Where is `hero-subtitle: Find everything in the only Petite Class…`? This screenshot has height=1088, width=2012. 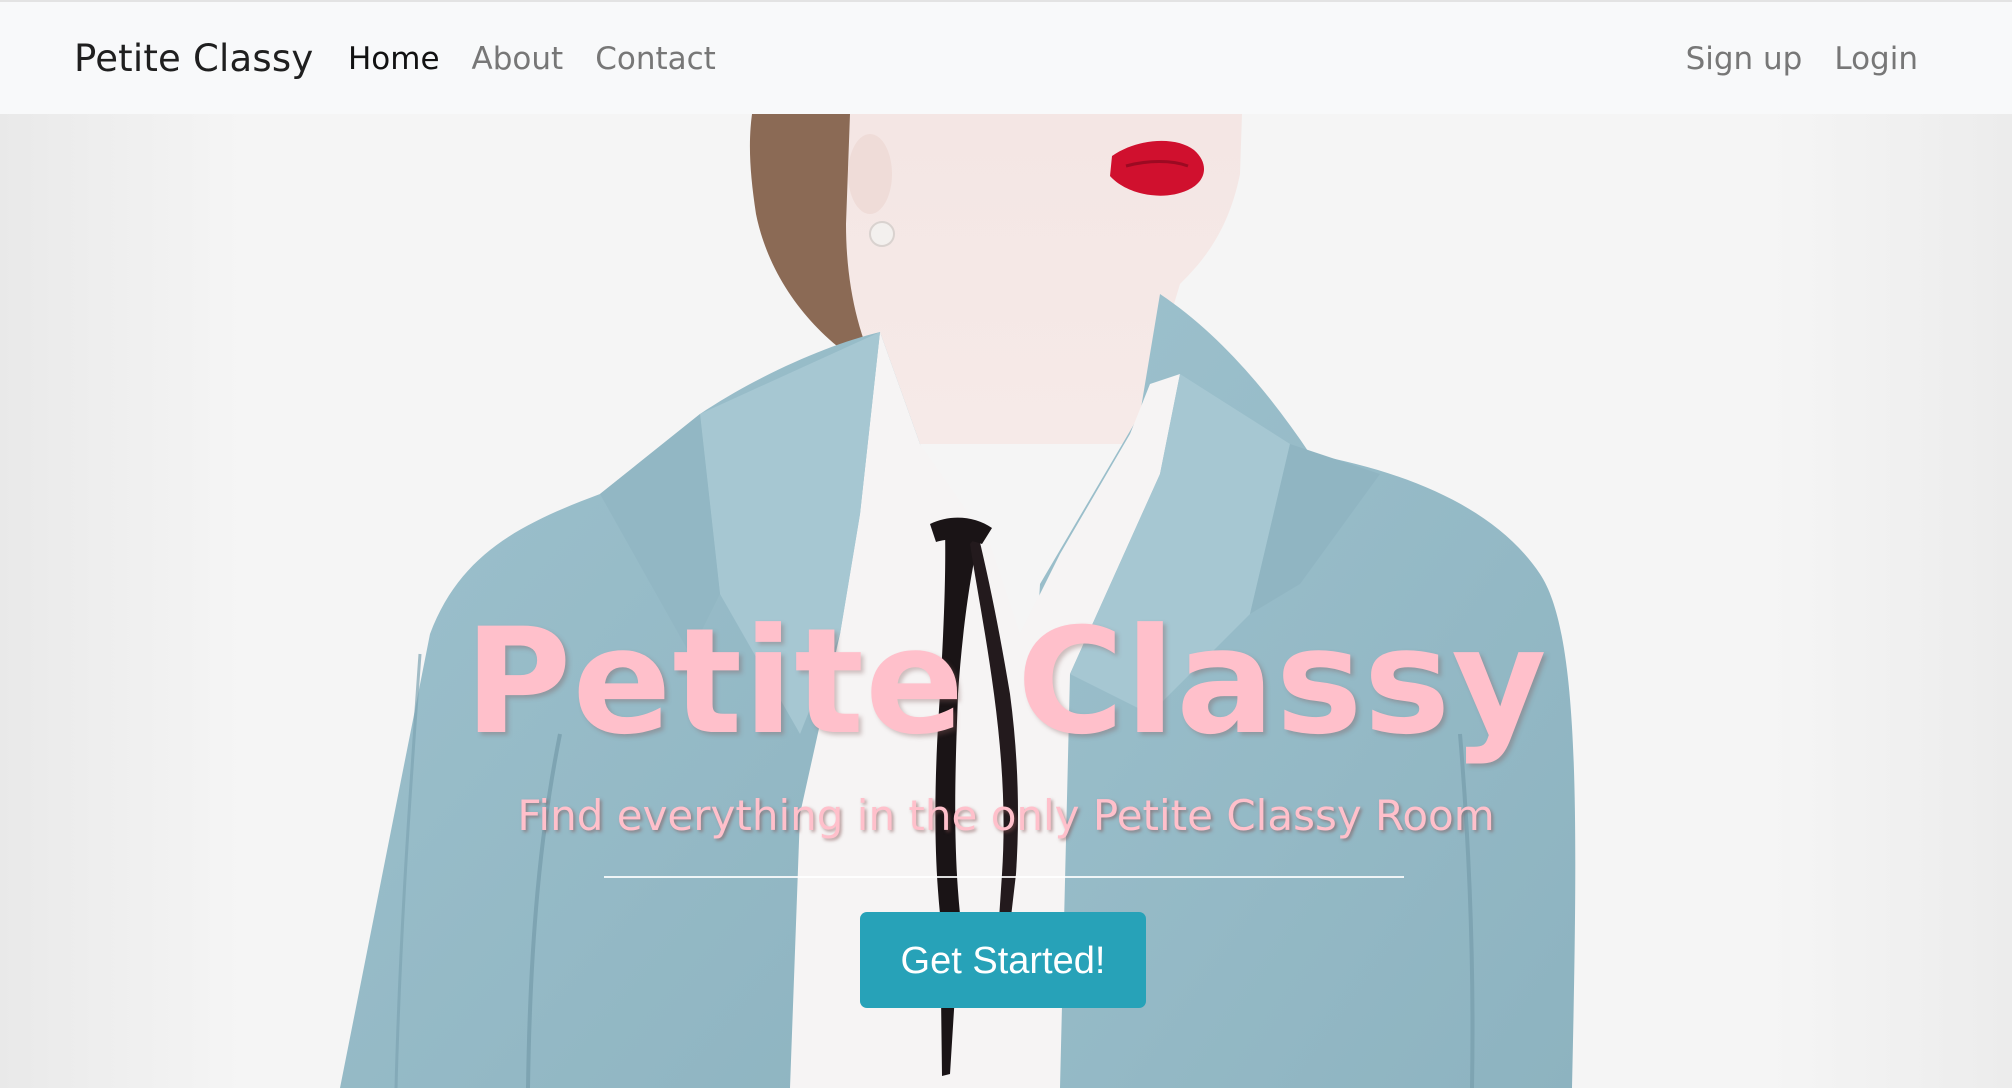 hero-subtitle: Find everything in the only Petite Class… is located at coordinates (1006, 815).